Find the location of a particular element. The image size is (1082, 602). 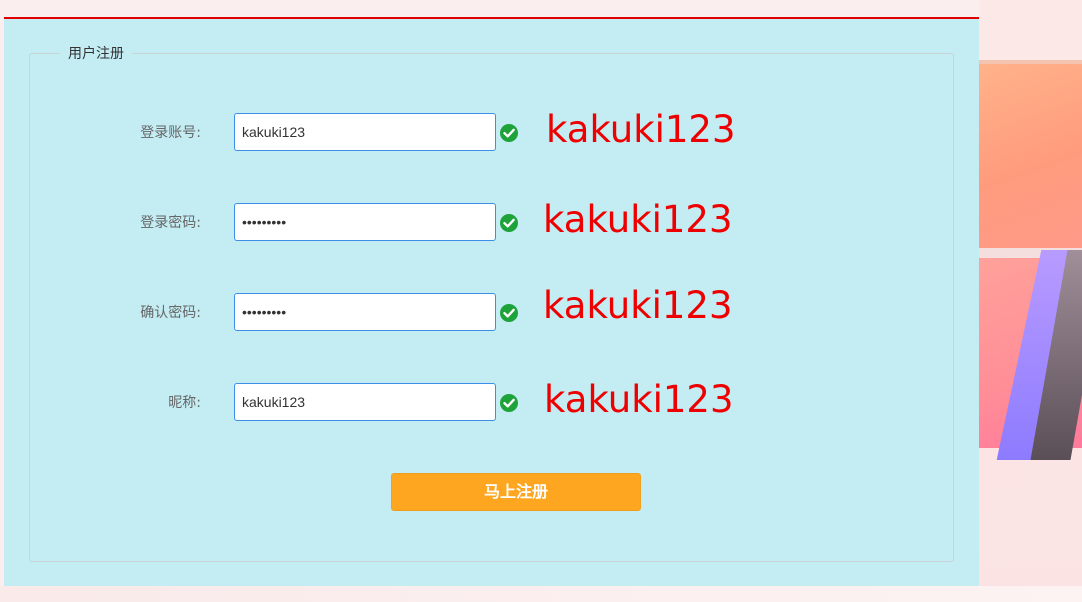

password-input is located at coordinates (365, 222).